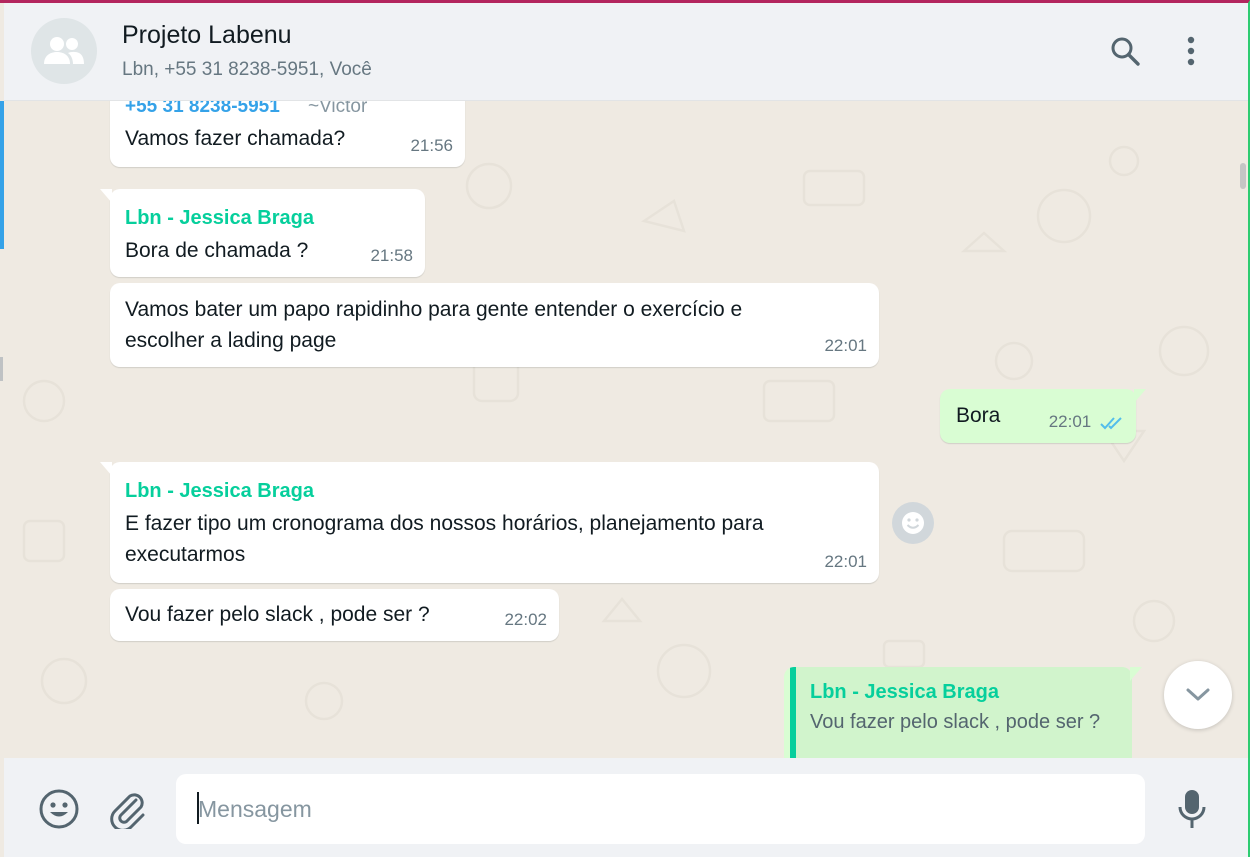 This screenshot has height=857, width=1250. I want to click on group-avatar, so click(64, 51).